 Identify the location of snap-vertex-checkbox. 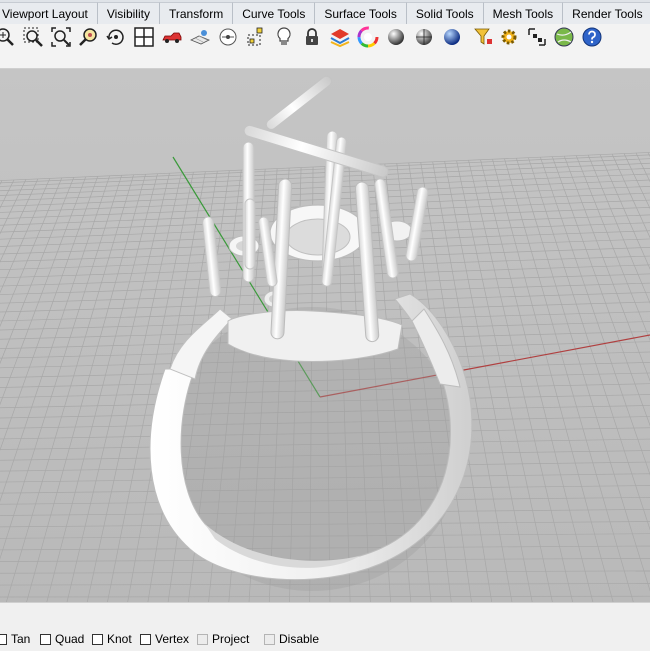
(145, 639).